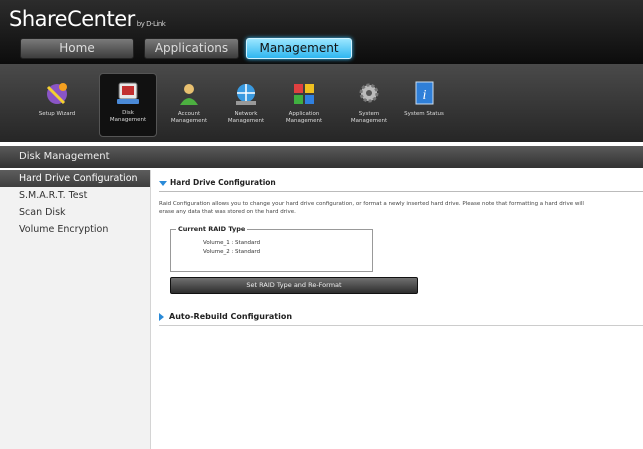 The image size is (643, 449). I want to click on account-management-button: Account Management, so click(189, 105).